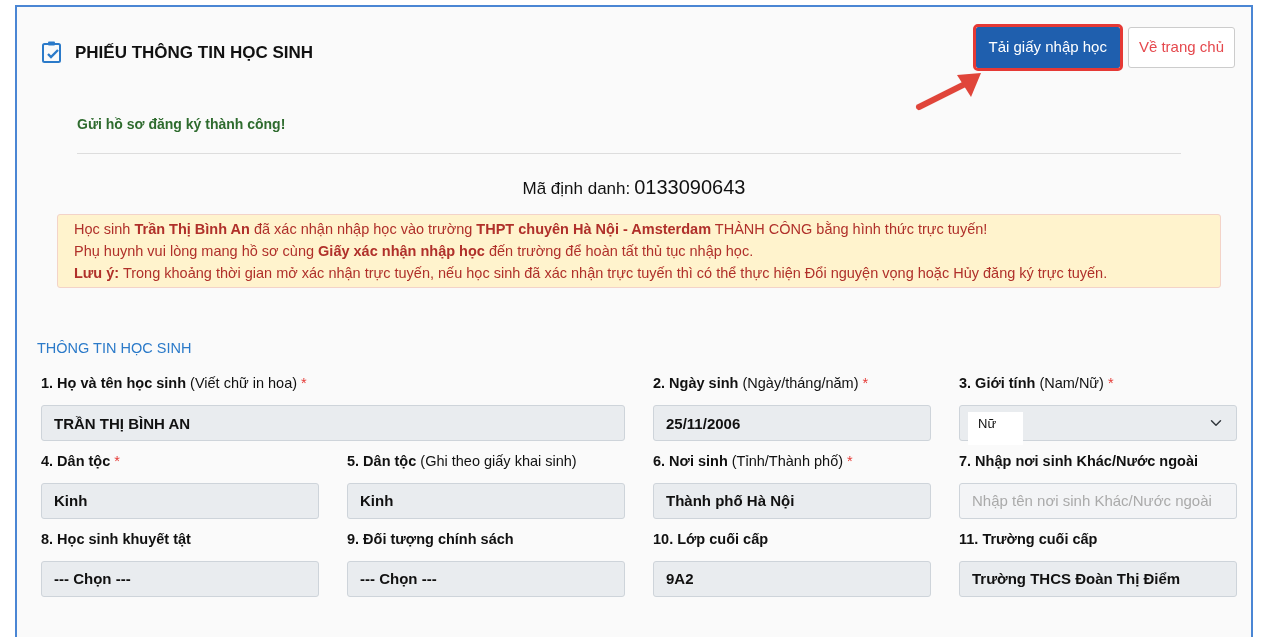 This screenshot has width=1268, height=637. I want to click on field-label: 9. Đối tượng chính sách, so click(431, 539).